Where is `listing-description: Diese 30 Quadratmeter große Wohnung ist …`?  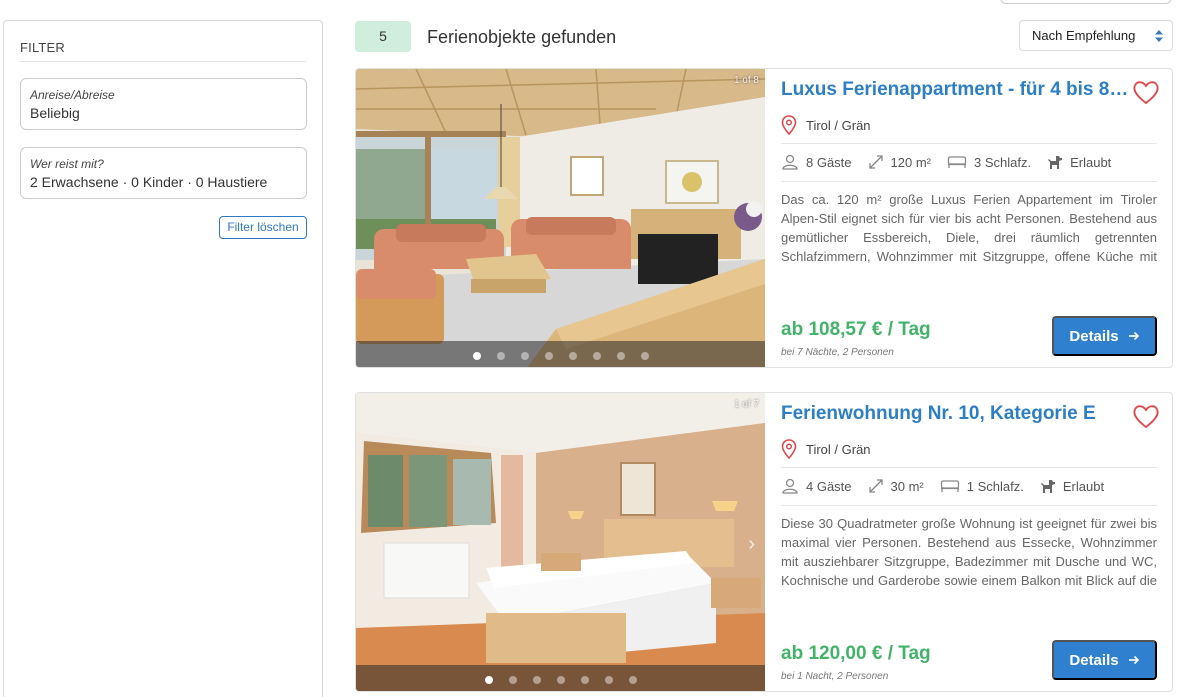
listing-description: Diese 30 Quadratmeter große Wohnung ist … is located at coordinates (969, 552).